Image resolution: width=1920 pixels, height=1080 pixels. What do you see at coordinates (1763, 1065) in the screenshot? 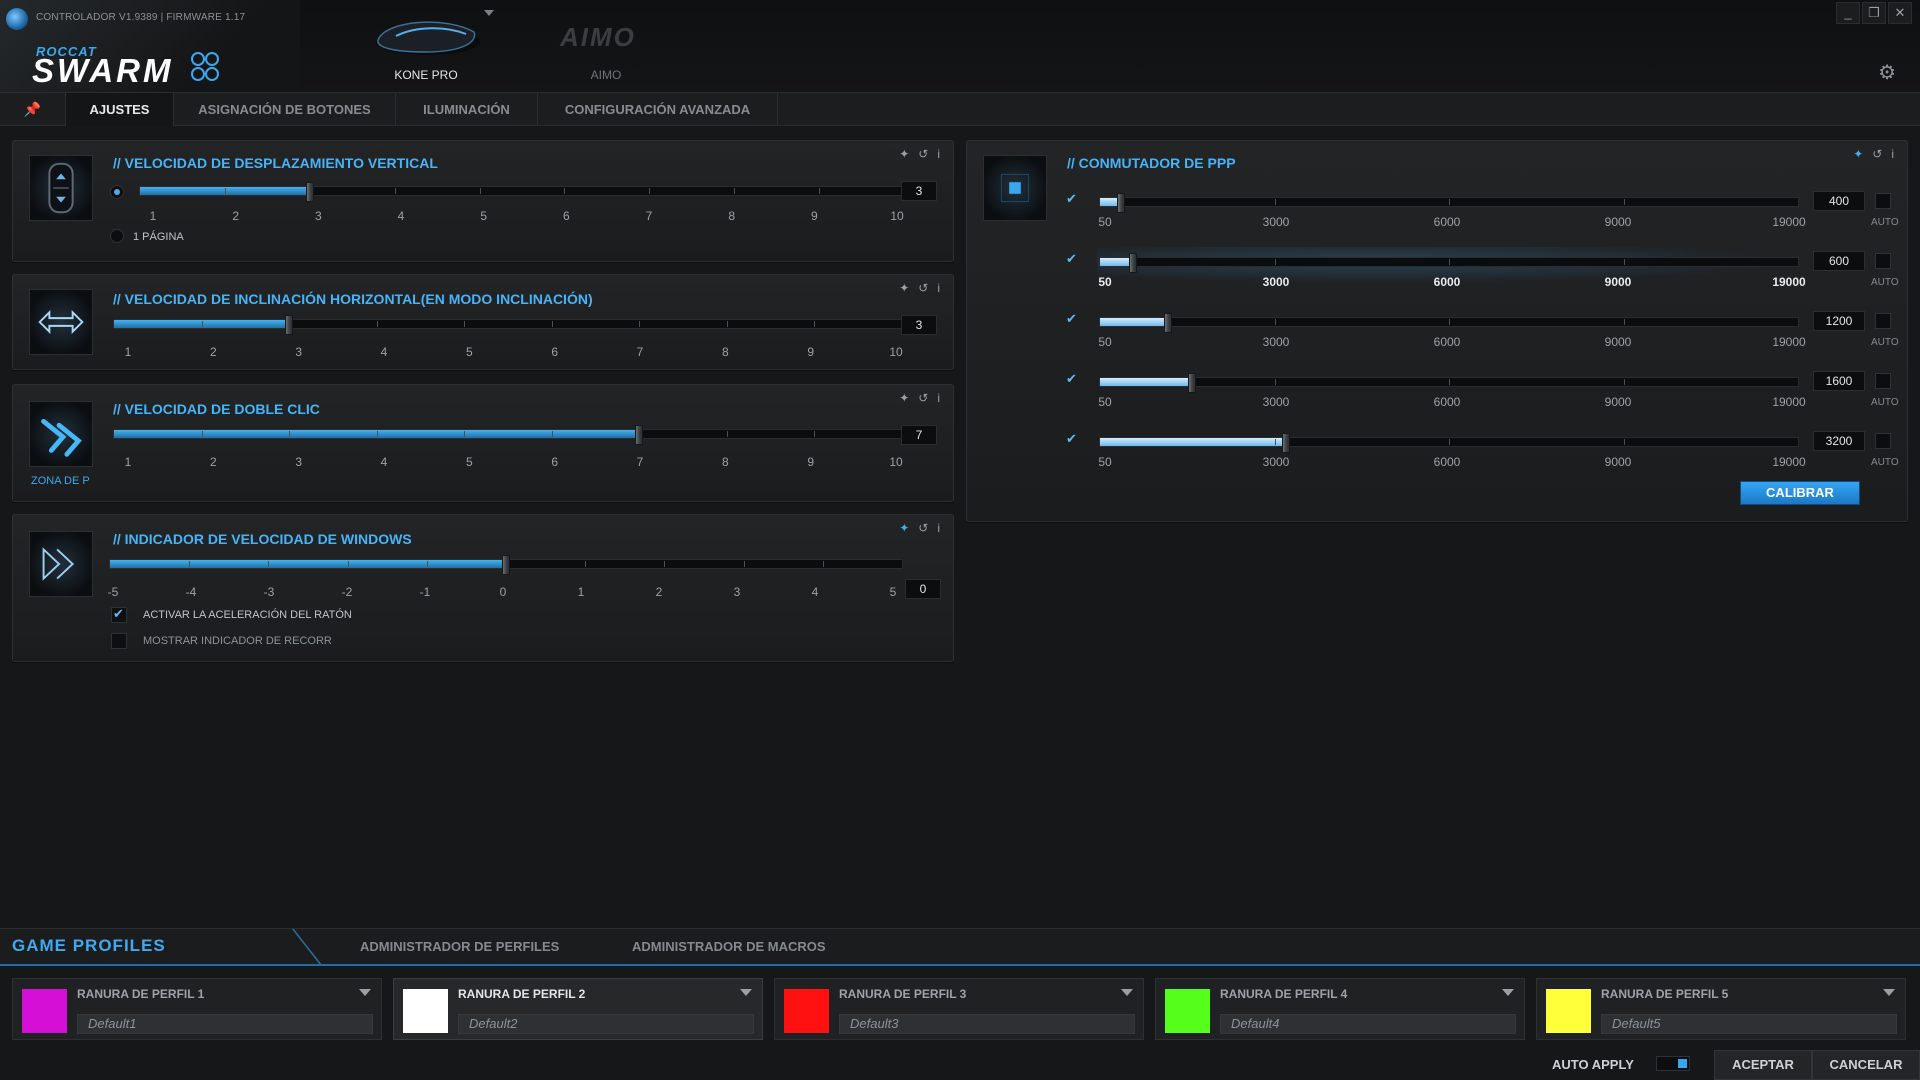
I see `accept-button: ACEPTAR` at bounding box center [1763, 1065].